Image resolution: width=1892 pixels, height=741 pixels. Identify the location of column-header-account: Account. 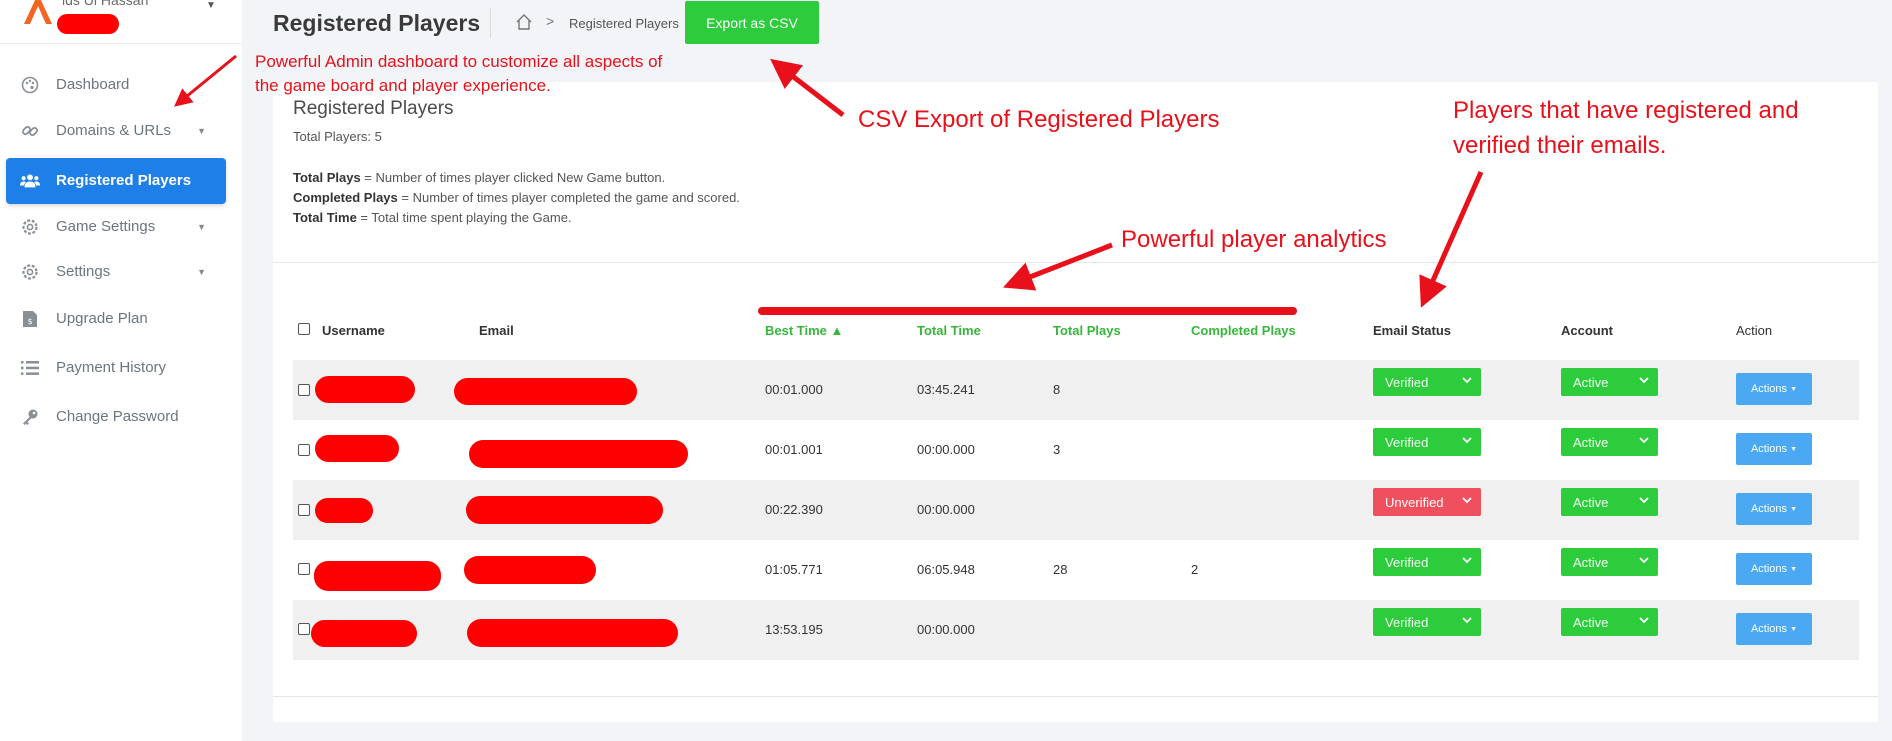
(1587, 330).